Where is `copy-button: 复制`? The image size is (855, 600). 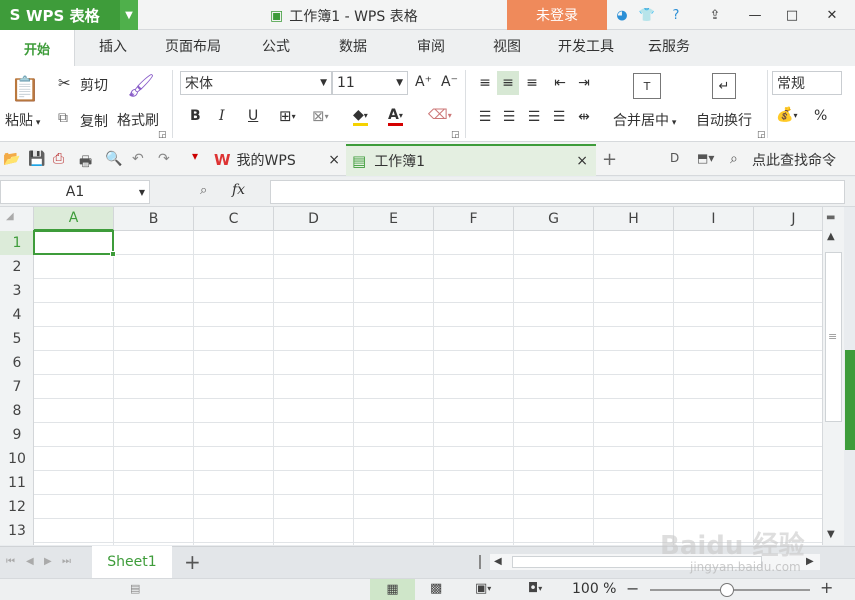 copy-button: 复制 is located at coordinates (94, 121).